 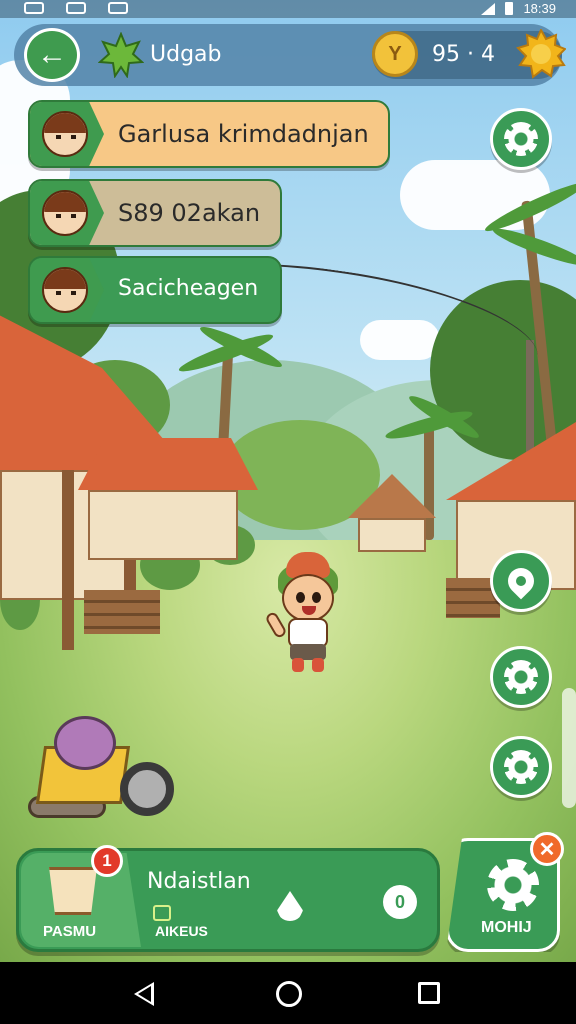 I want to click on status-bar: 18:39, so click(x=288, y=9).